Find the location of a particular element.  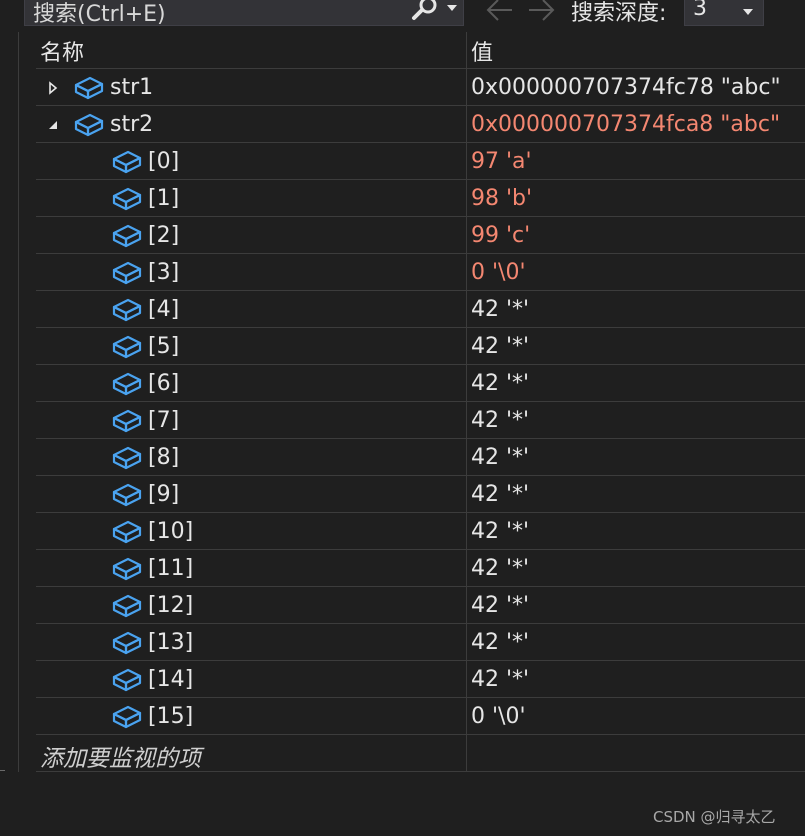

watch-row-name: str2 is located at coordinates (132, 124).